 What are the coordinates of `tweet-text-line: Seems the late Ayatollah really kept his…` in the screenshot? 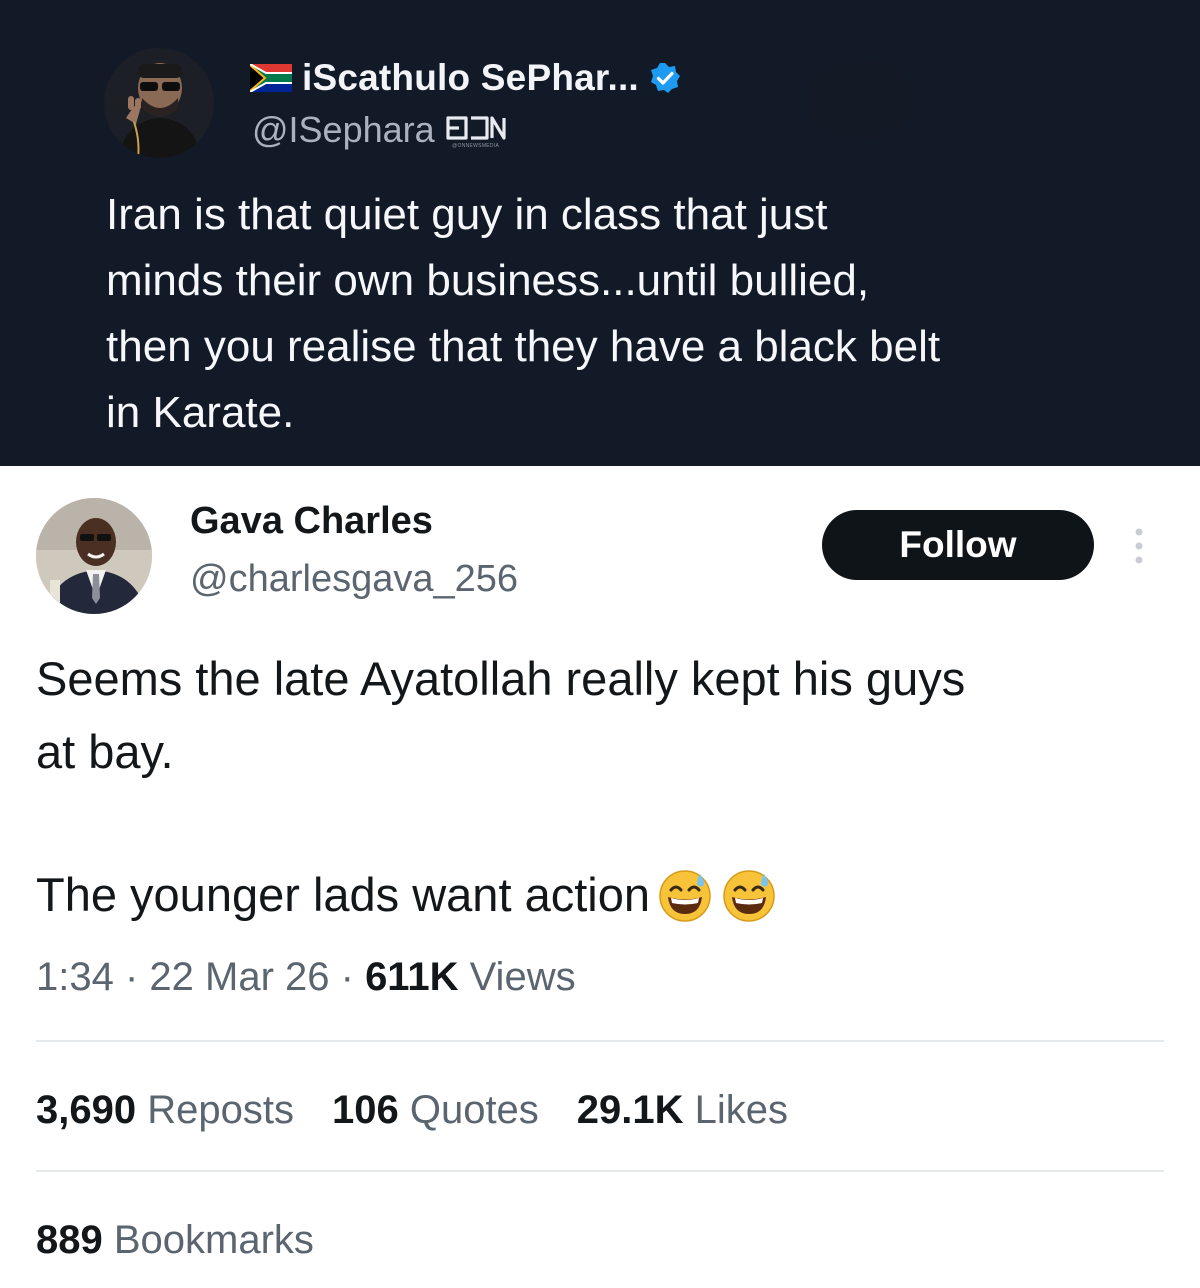 It's located at (501, 678).